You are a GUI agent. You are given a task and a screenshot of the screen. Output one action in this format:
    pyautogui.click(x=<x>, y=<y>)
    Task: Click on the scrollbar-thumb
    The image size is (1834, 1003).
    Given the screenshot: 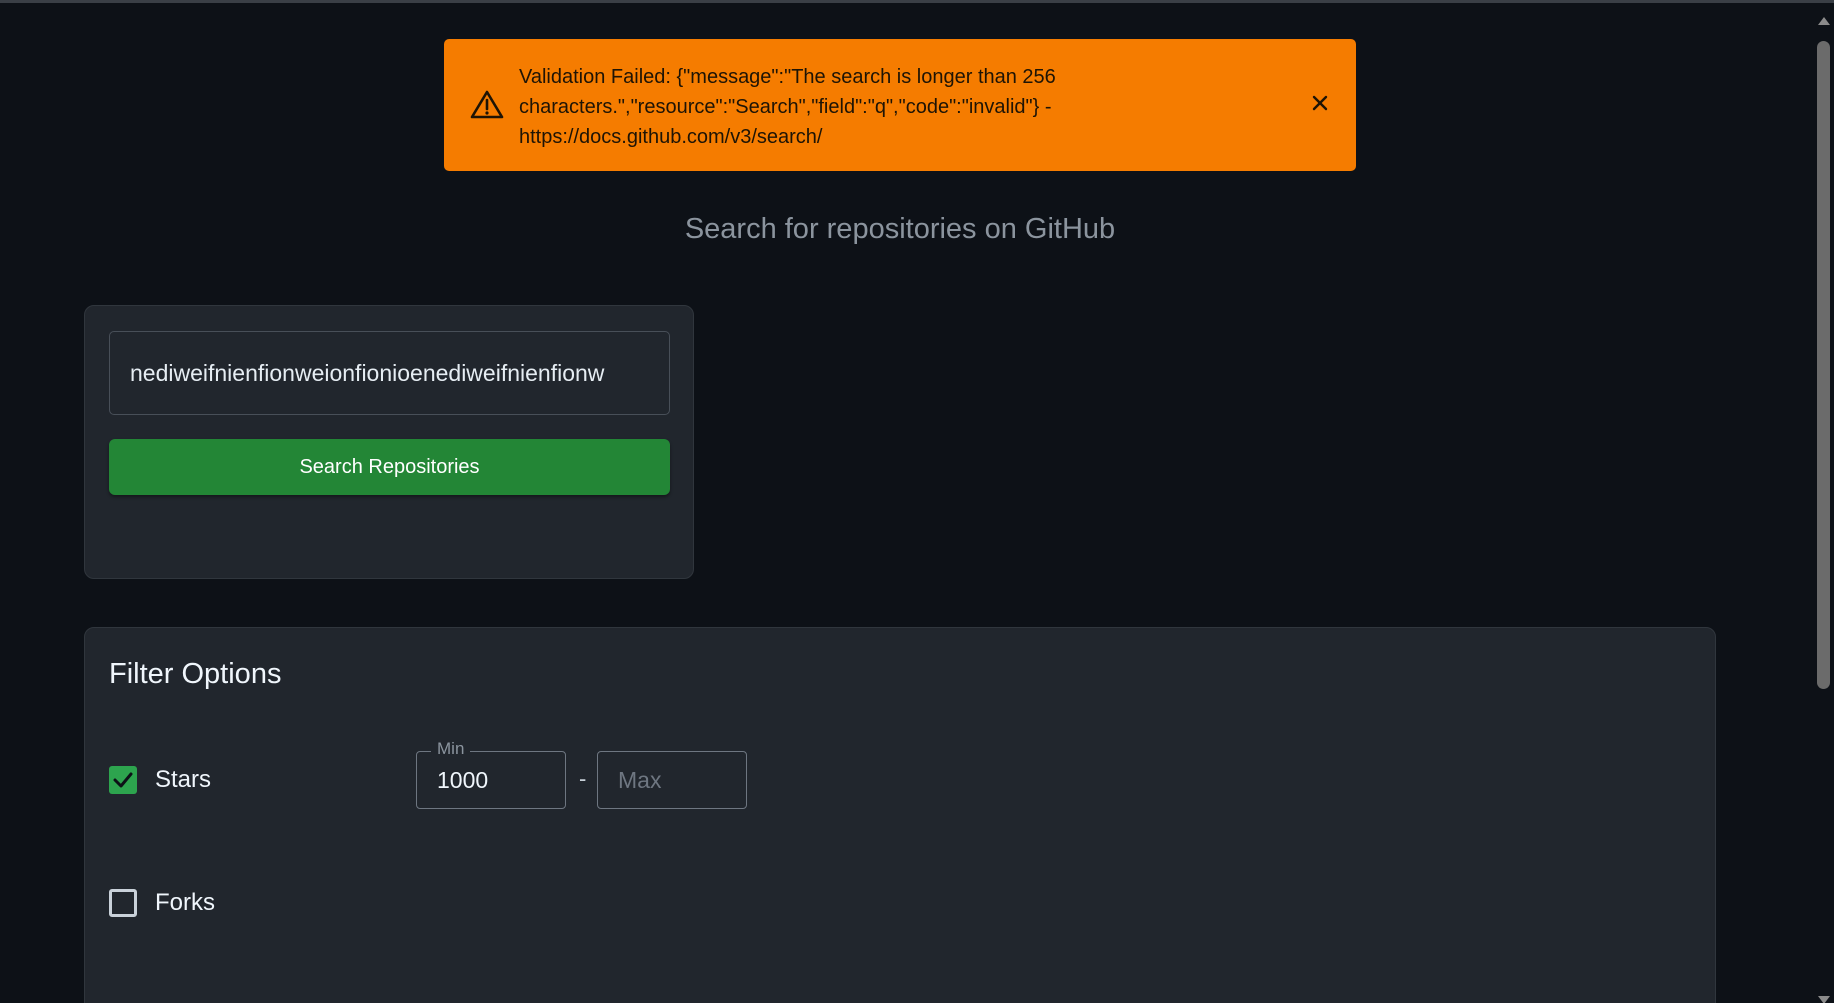 What is the action you would take?
    pyautogui.click(x=1823, y=365)
    